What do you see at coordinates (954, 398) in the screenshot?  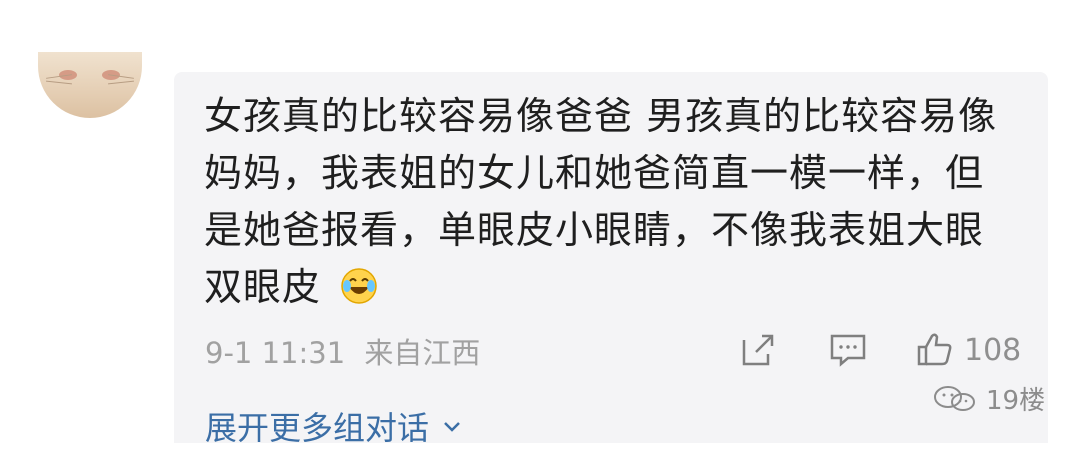 I see `wechat-icon` at bounding box center [954, 398].